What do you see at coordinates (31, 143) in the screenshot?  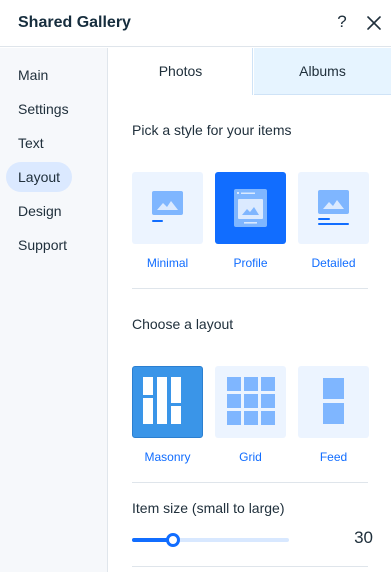 I see `sidebar-item-text: Text` at bounding box center [31, 143].